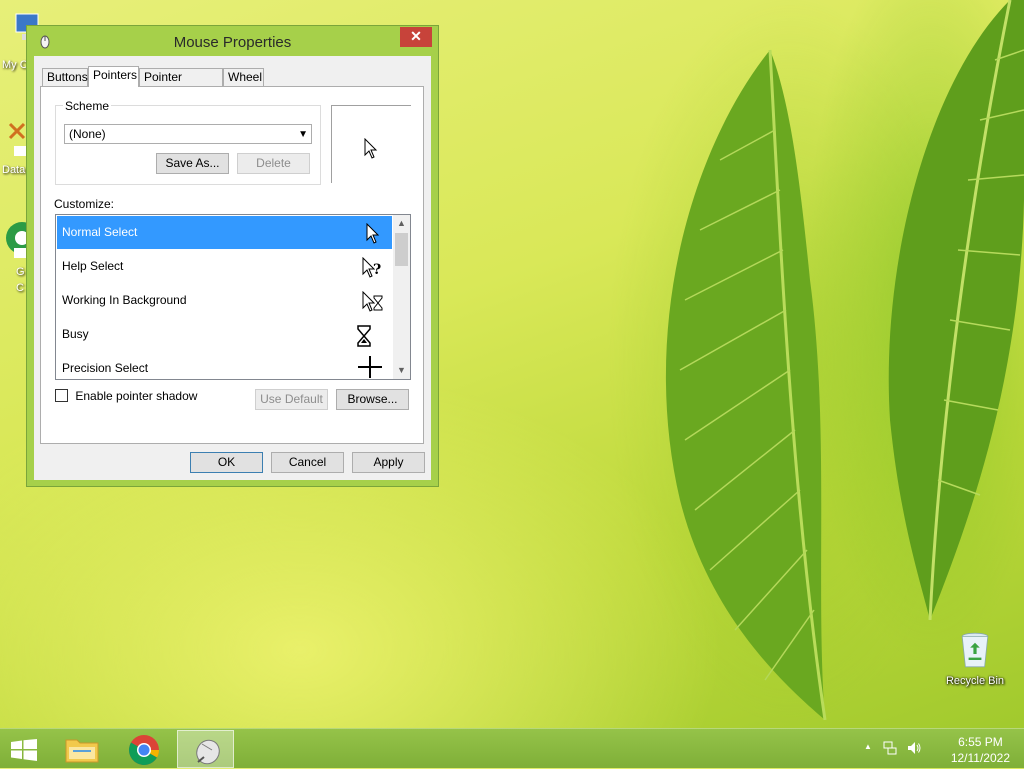 The width and height of the screenshot is (1024, 769). I want to click on title-bar: Mouse Properties ✕, so click(232, 41).